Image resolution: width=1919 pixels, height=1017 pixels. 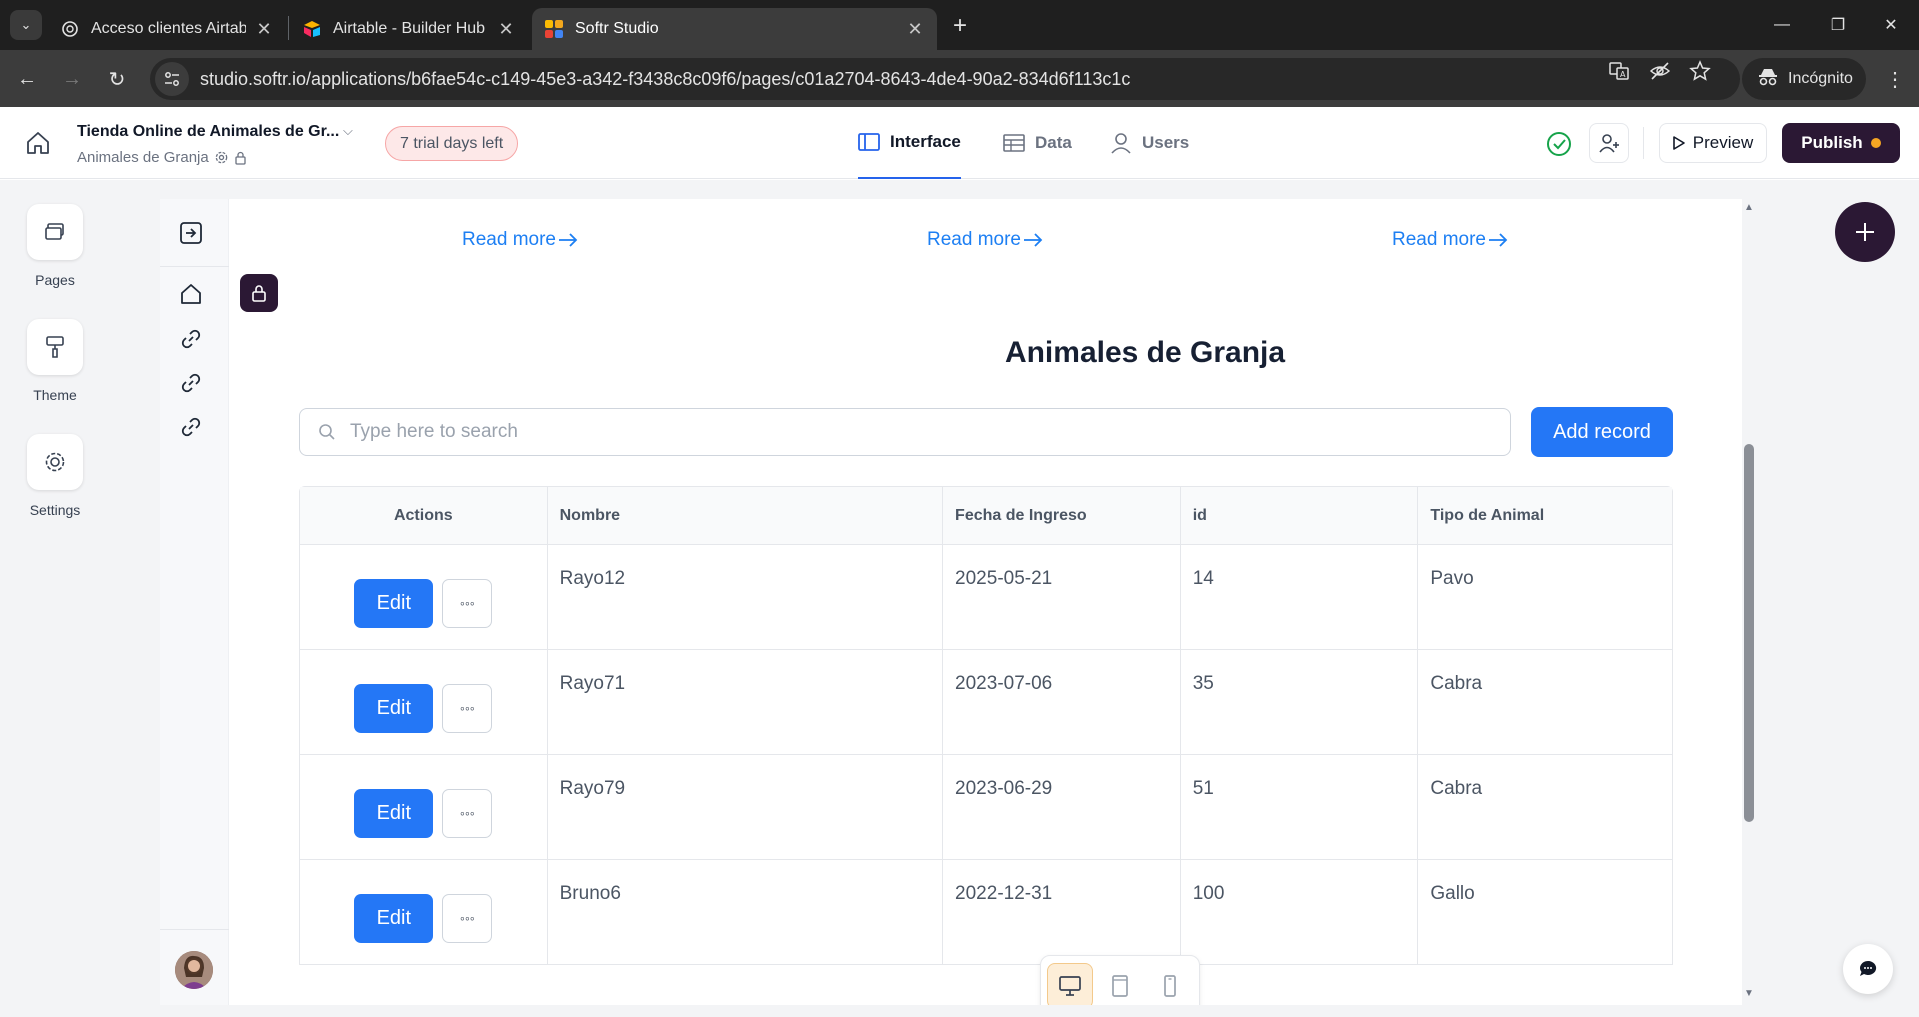 I want to click on left-nav-theme: Theme, so click(x=55, y=361).